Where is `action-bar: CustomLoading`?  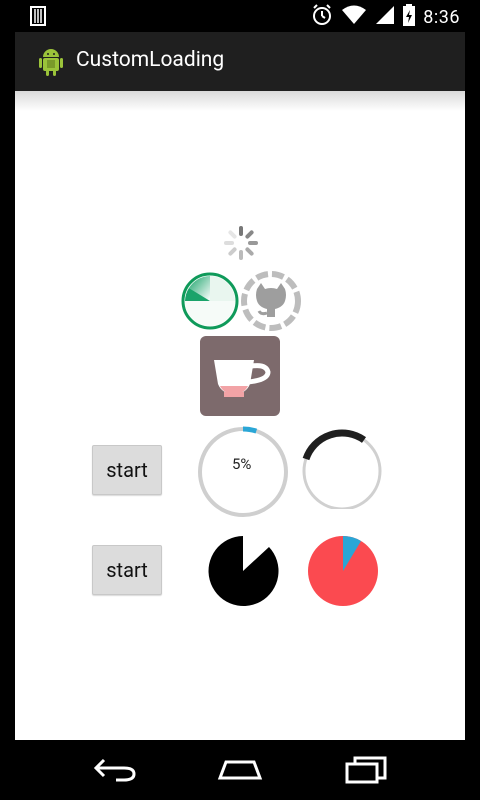 action-bar: CustomLoading is located at coordinates (240, 62).